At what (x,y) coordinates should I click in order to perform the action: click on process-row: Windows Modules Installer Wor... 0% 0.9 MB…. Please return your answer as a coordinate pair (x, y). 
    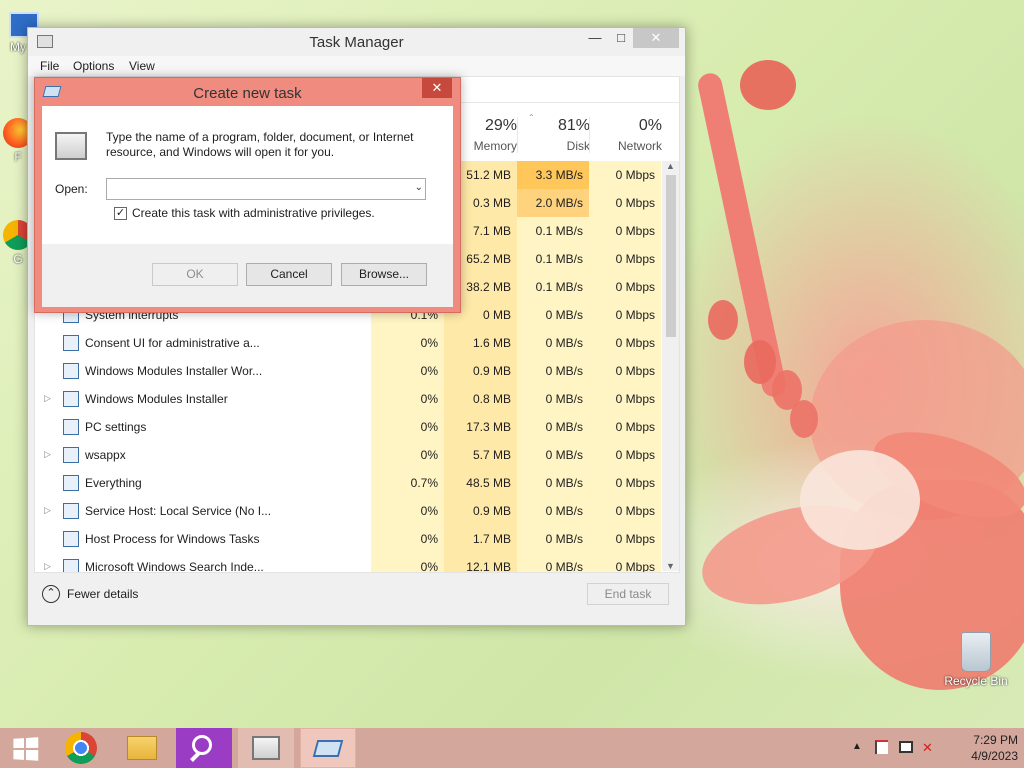
    Looking at the image, I should click on (348, 371).